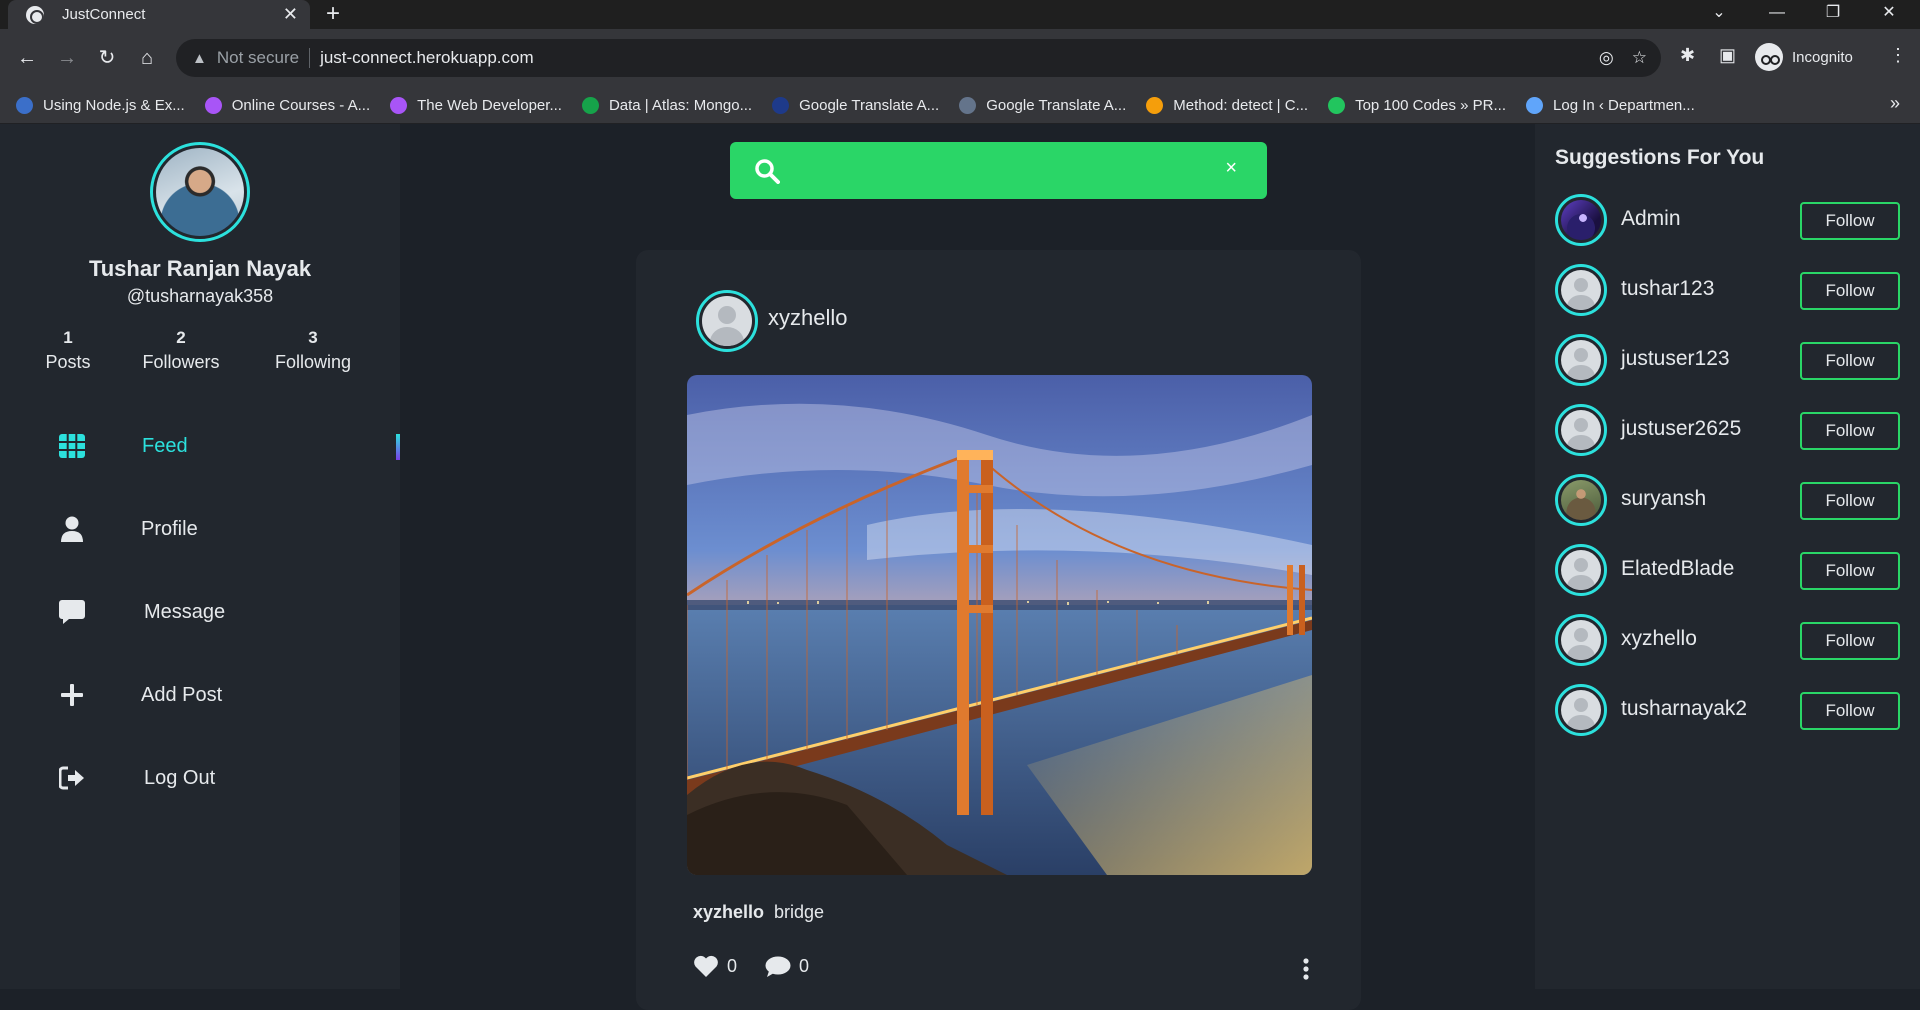 The image size is (1920, 1010). What do you see at coordinates (200, 529) in the screenshot?
I see `nav-profile: Profile` at bounding box center [200, 529].